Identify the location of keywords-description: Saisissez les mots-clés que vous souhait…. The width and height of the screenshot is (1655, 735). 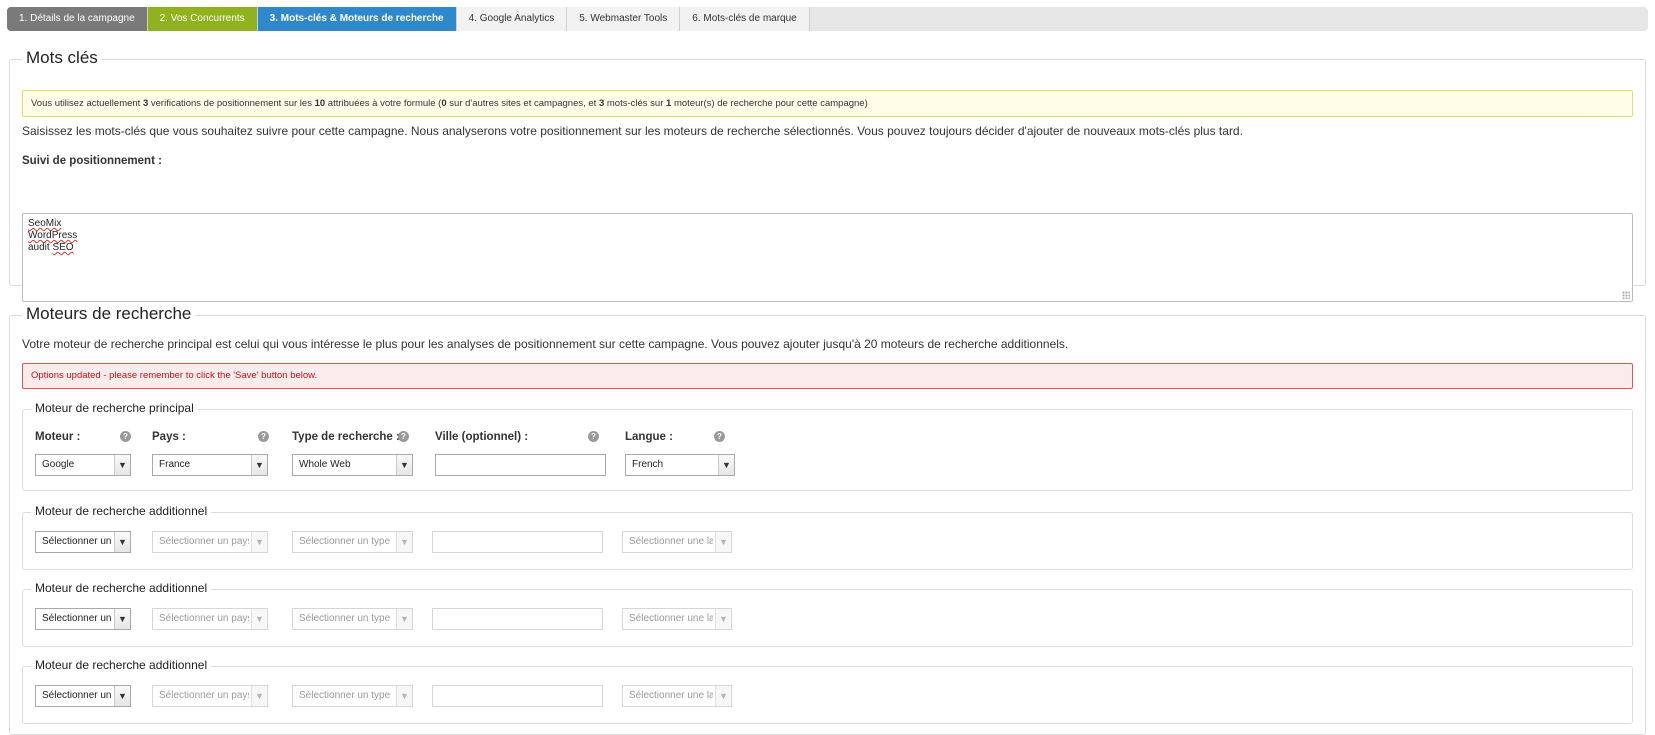
(632, 131).